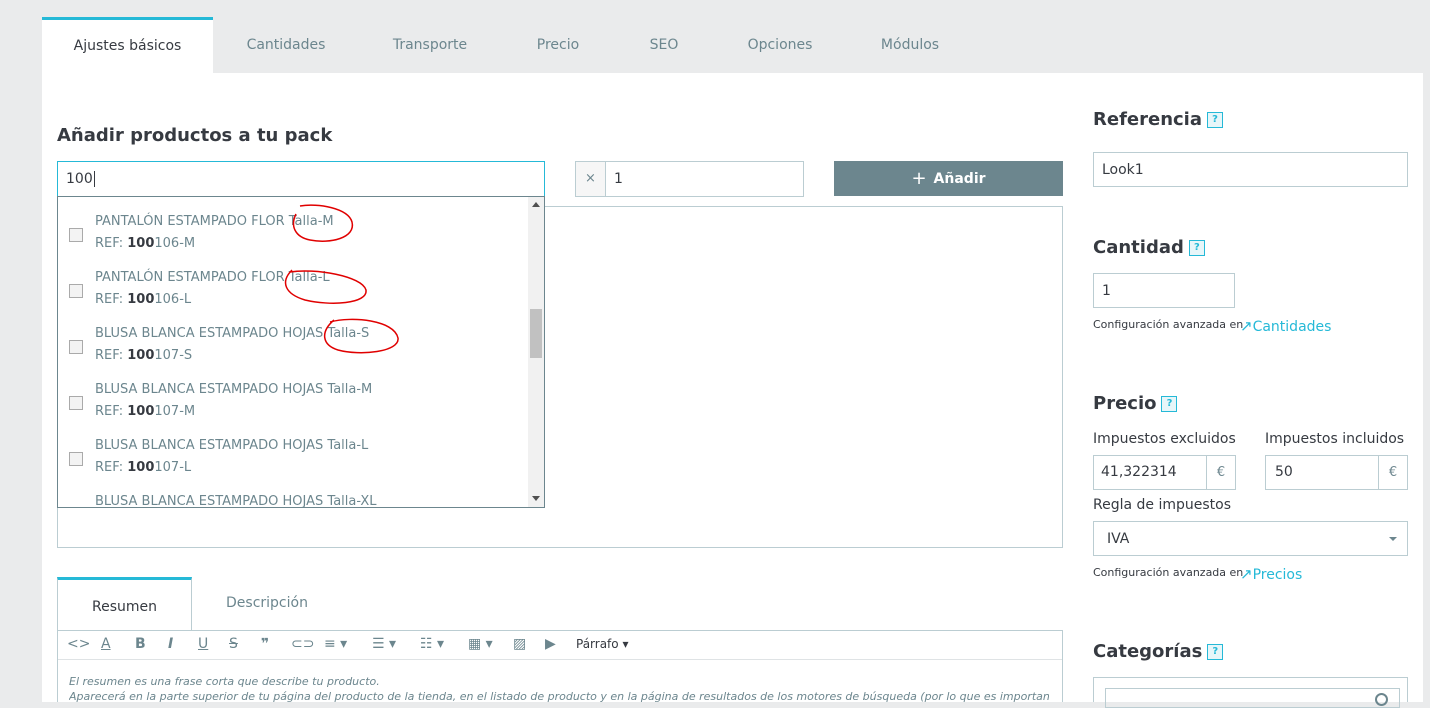 This screenshot has width=1430, height=708. I want to click on align-icon: ≡ ▾, so click(335, 644).